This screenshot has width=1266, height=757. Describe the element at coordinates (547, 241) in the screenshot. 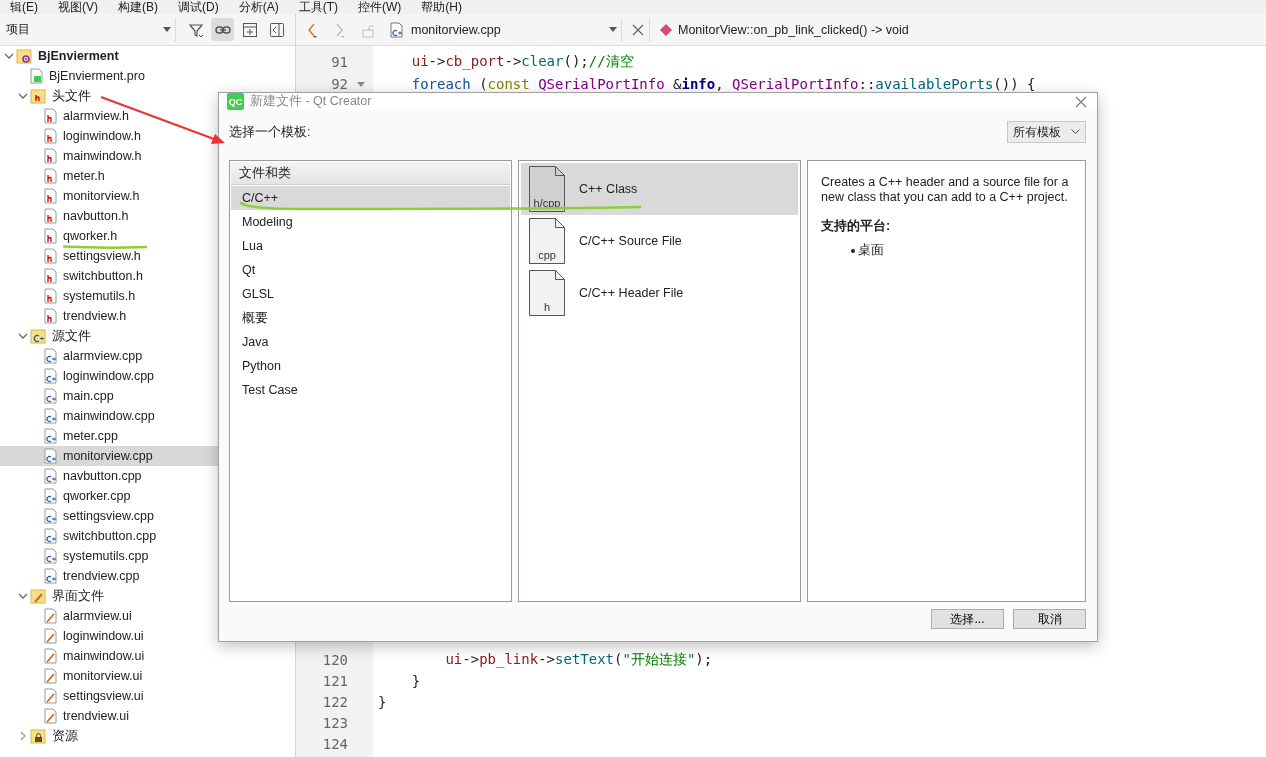

I see `file-template-icon: cpp` at that location.